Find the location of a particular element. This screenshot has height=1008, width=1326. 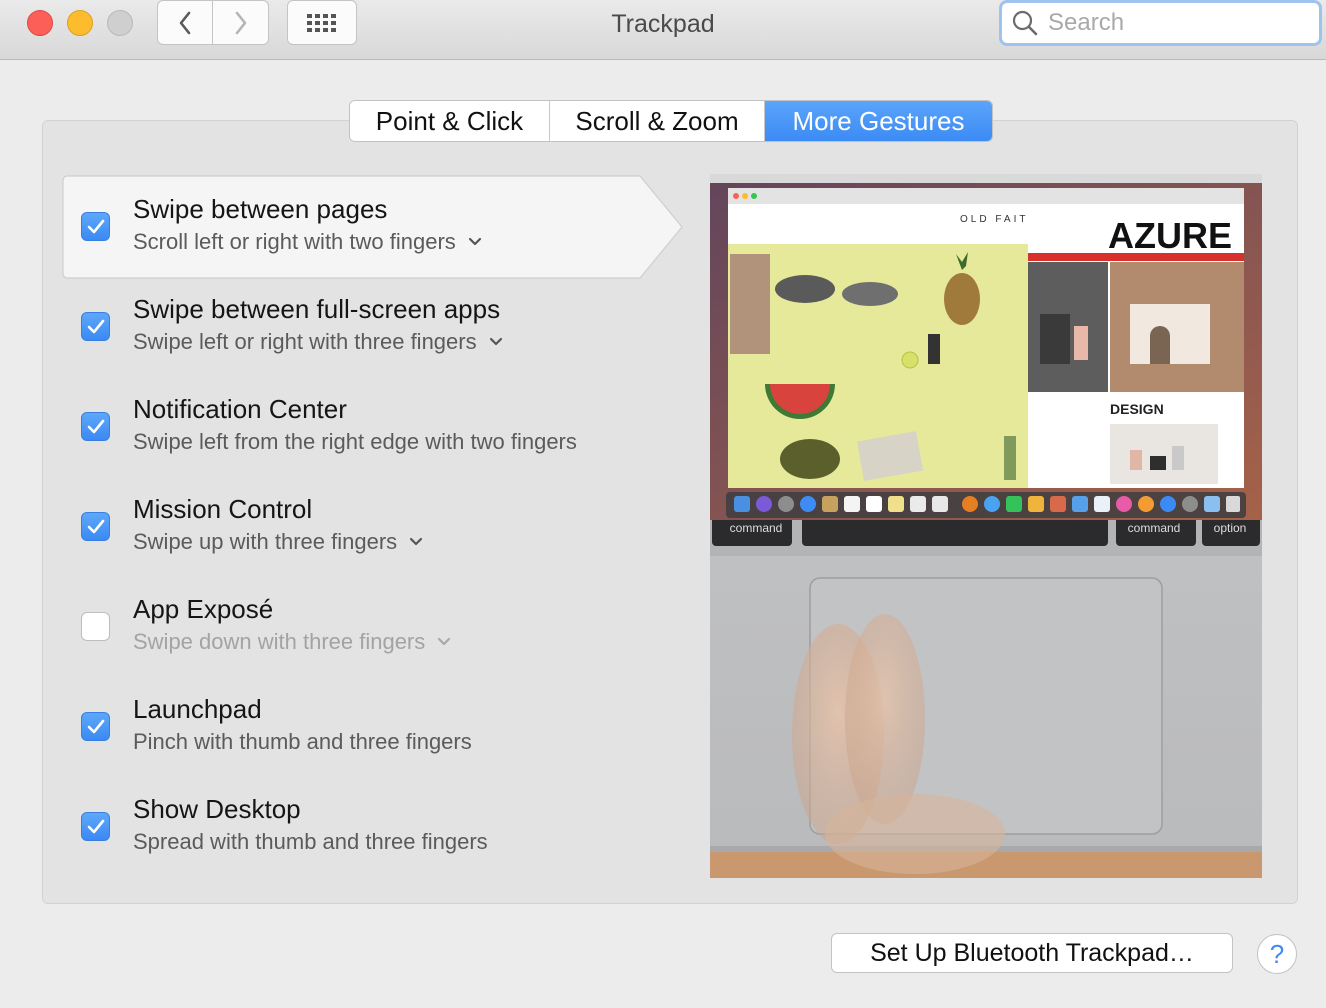

gesture-title: Mission Control is located at coordinates (223, 509).